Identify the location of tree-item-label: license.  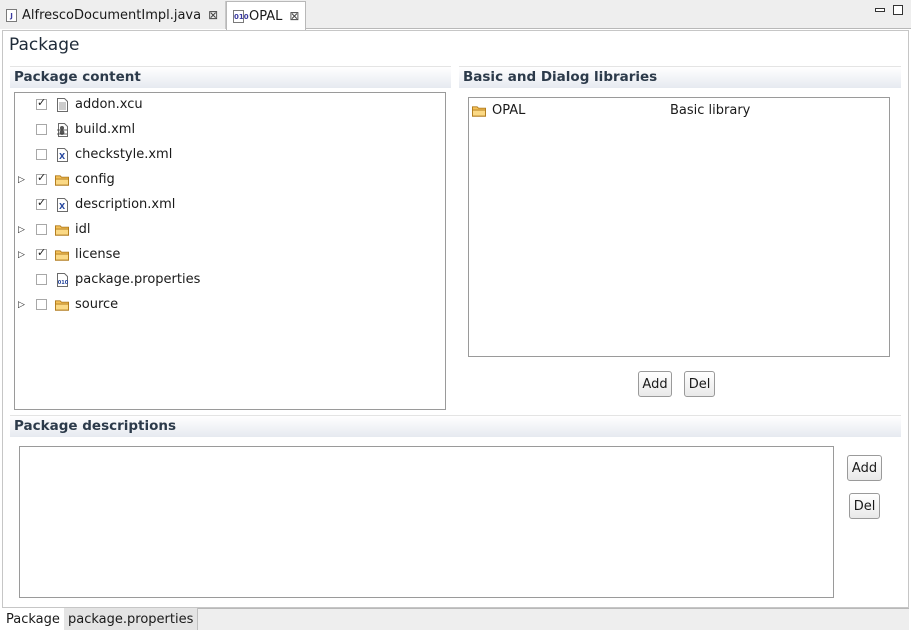
(98, 254).